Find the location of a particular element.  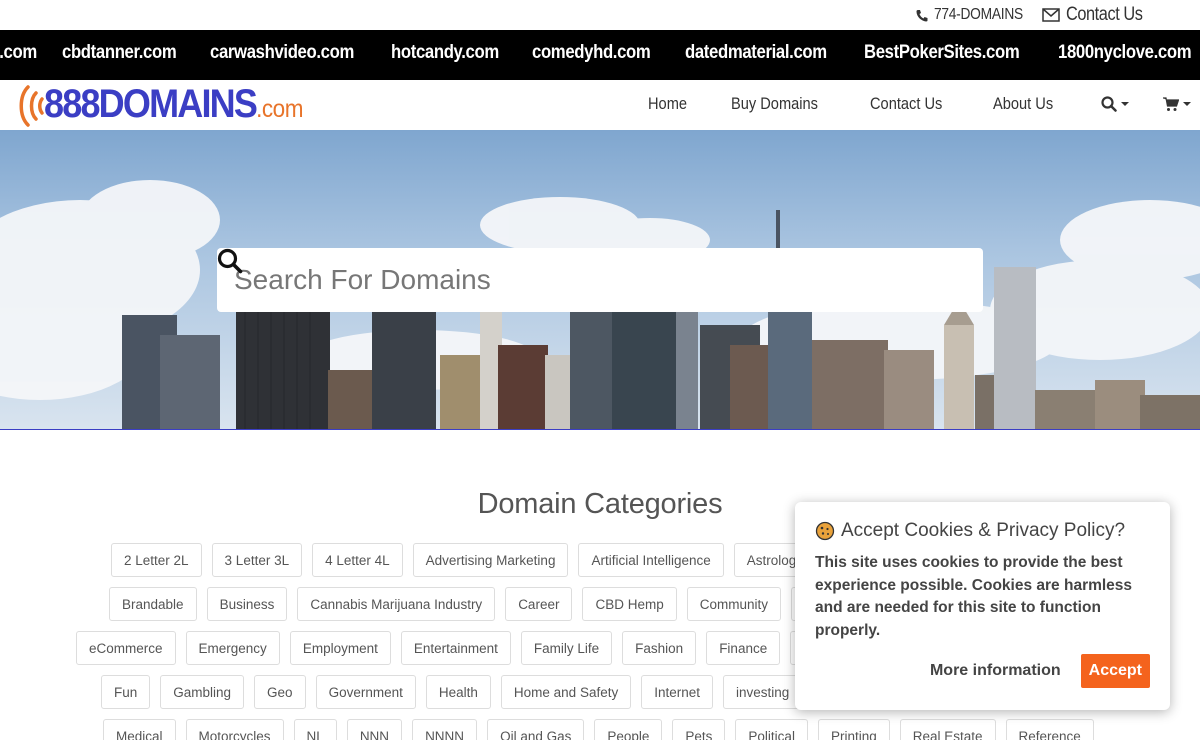

category-tag: Internet is located at coordinates (677, 692).